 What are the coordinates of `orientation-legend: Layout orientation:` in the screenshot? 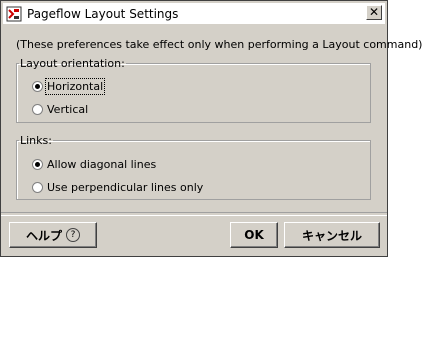 It's located at (72, 63).